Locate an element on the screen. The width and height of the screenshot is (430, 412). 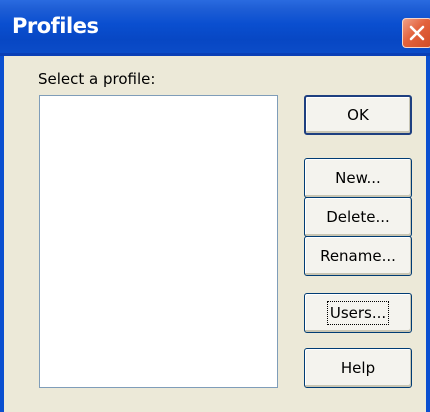
window-frame-right is located at coordinates (428, 234).